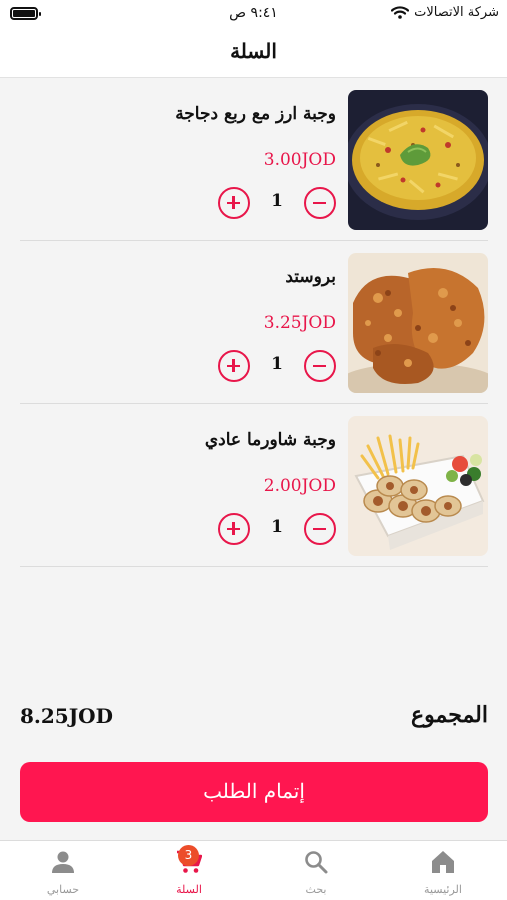 This screenshot has width=507, height=900. I want to click on tab-search: بحث, so click(316, 870).